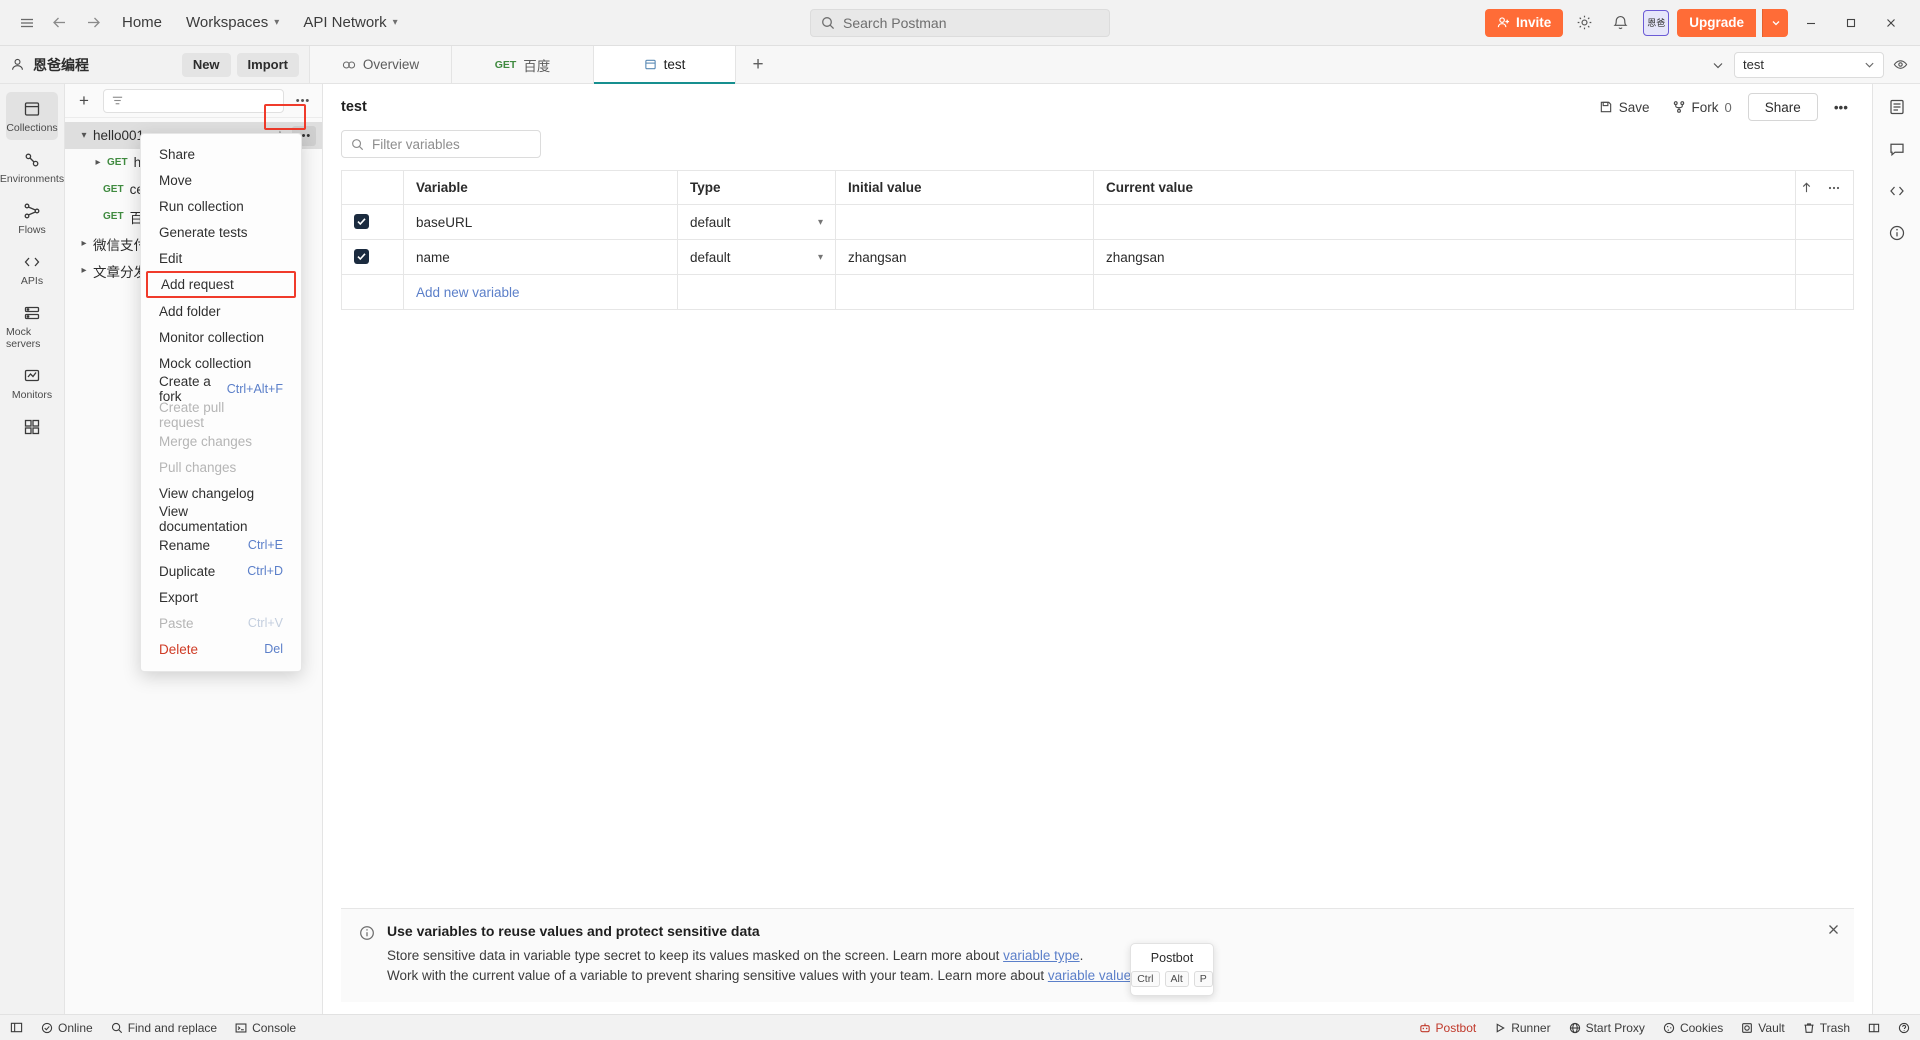 This screenshot has width=1920, height=1040. Describe the element at coordinates (221, 284) in the screenshot. I see `ctx-item-add-request: Add request` at that location.